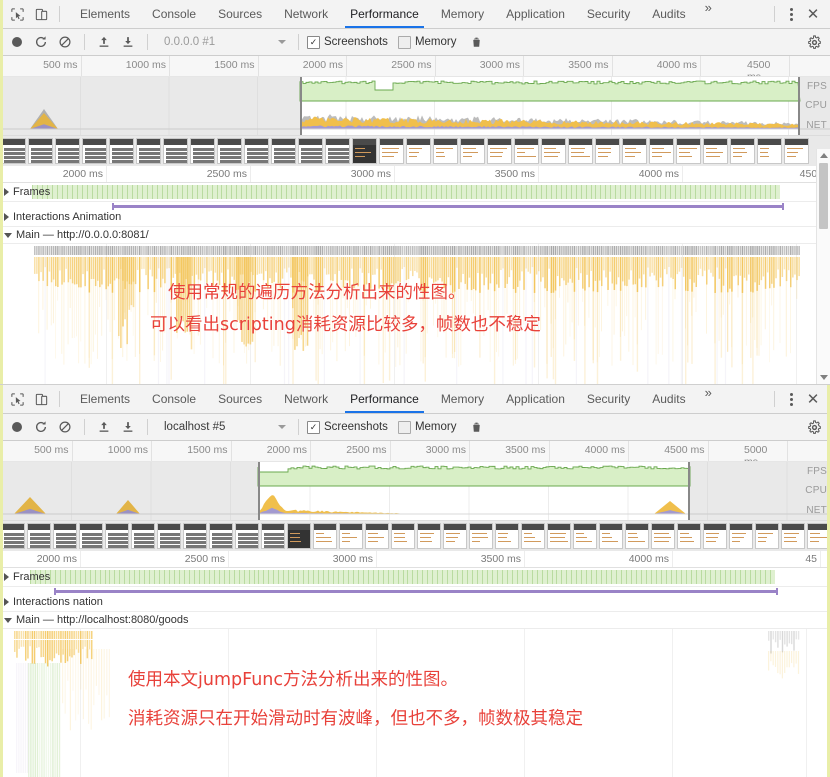 Image resolution: width=830 pixels, height=777 pixels. Describe the element at coordinates (62, 217) in the screenshot. I see `track-label-interactions-top: Interactions Animation` at that location.